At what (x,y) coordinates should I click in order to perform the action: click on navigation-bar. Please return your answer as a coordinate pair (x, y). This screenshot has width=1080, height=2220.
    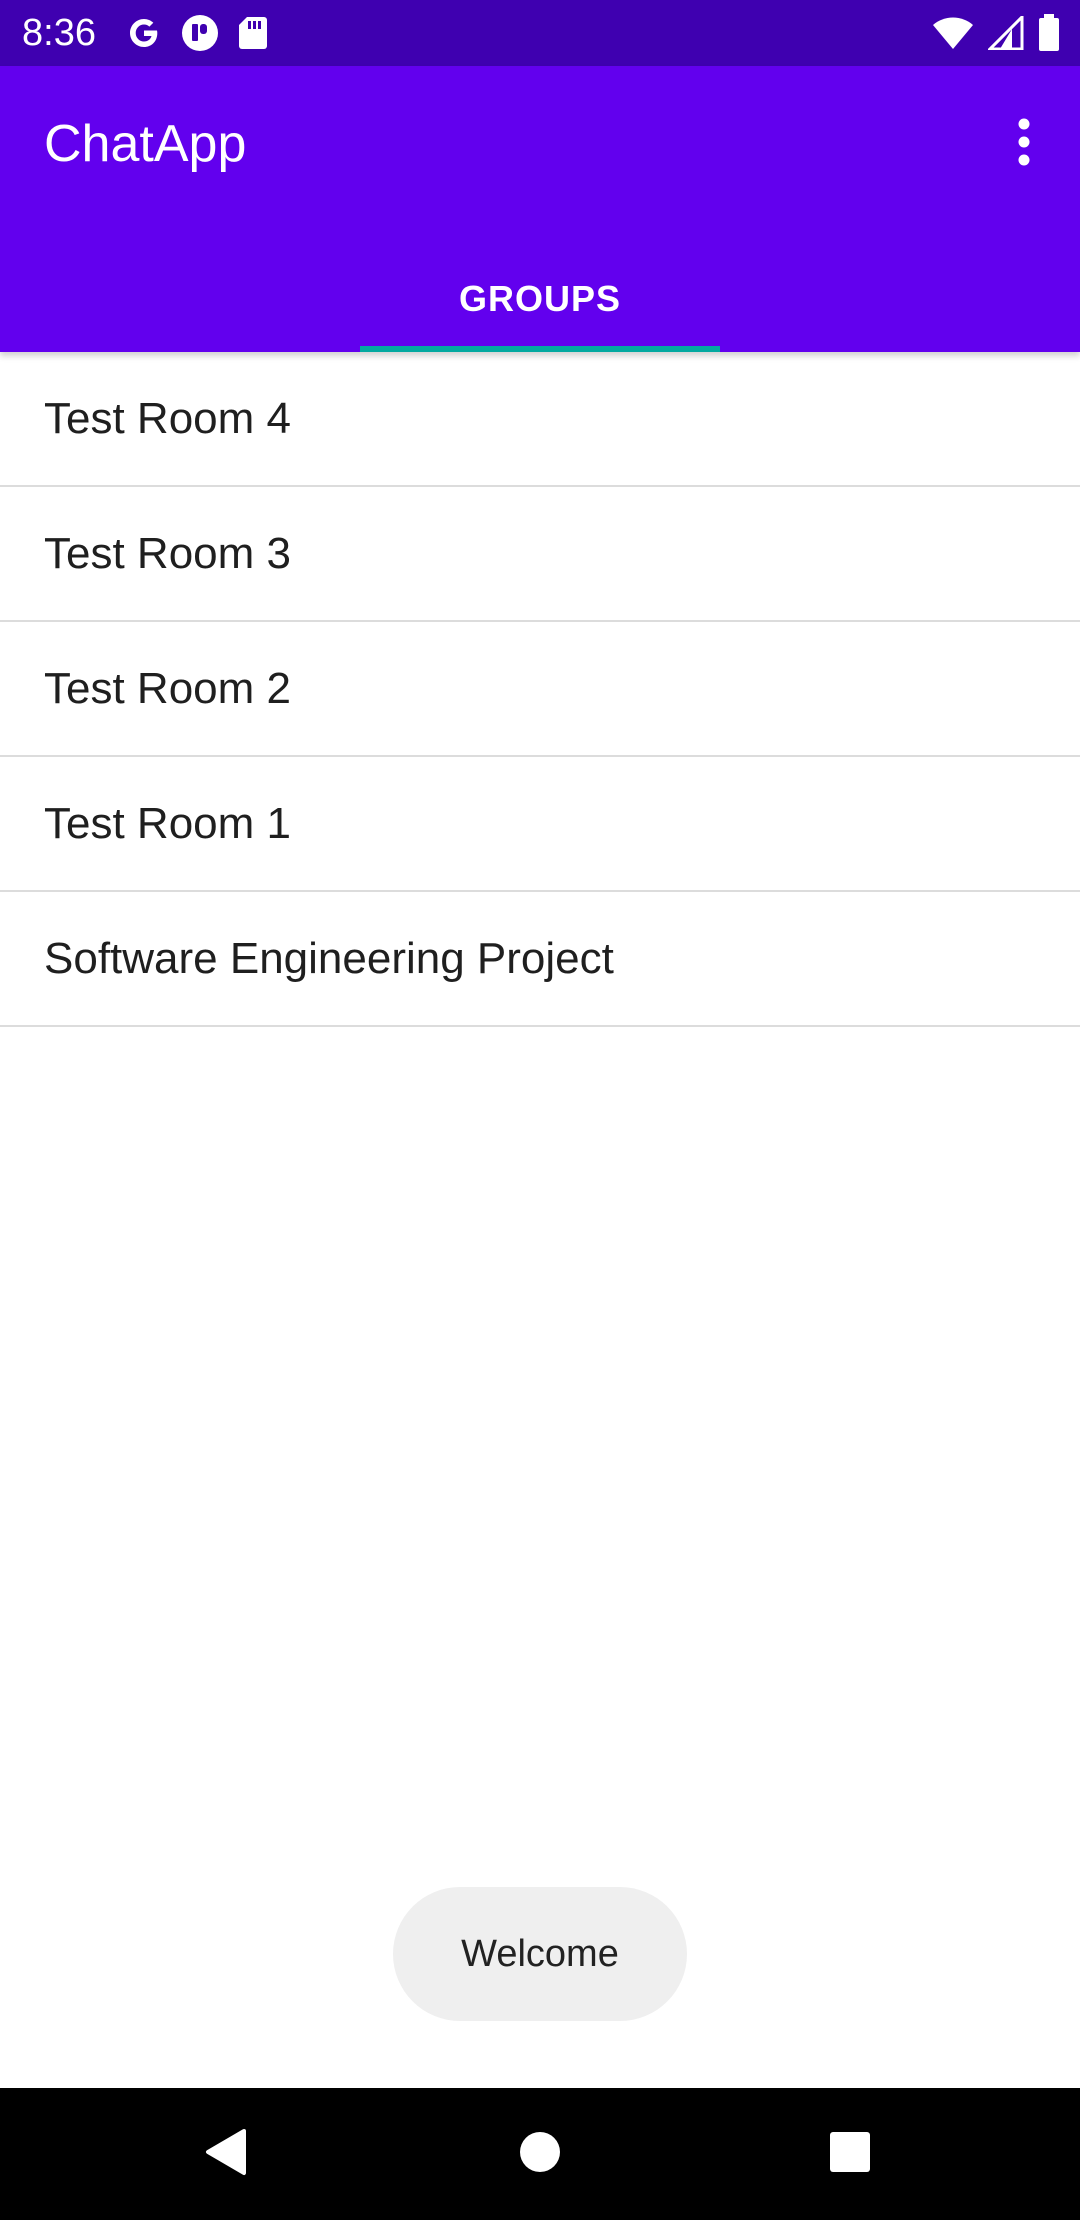
    Looking at the image, I should click on (540, 2154).